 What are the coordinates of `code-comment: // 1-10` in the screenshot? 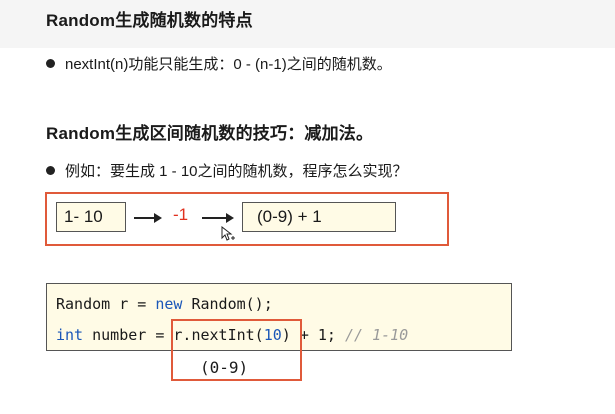 It's located at (377, 335).